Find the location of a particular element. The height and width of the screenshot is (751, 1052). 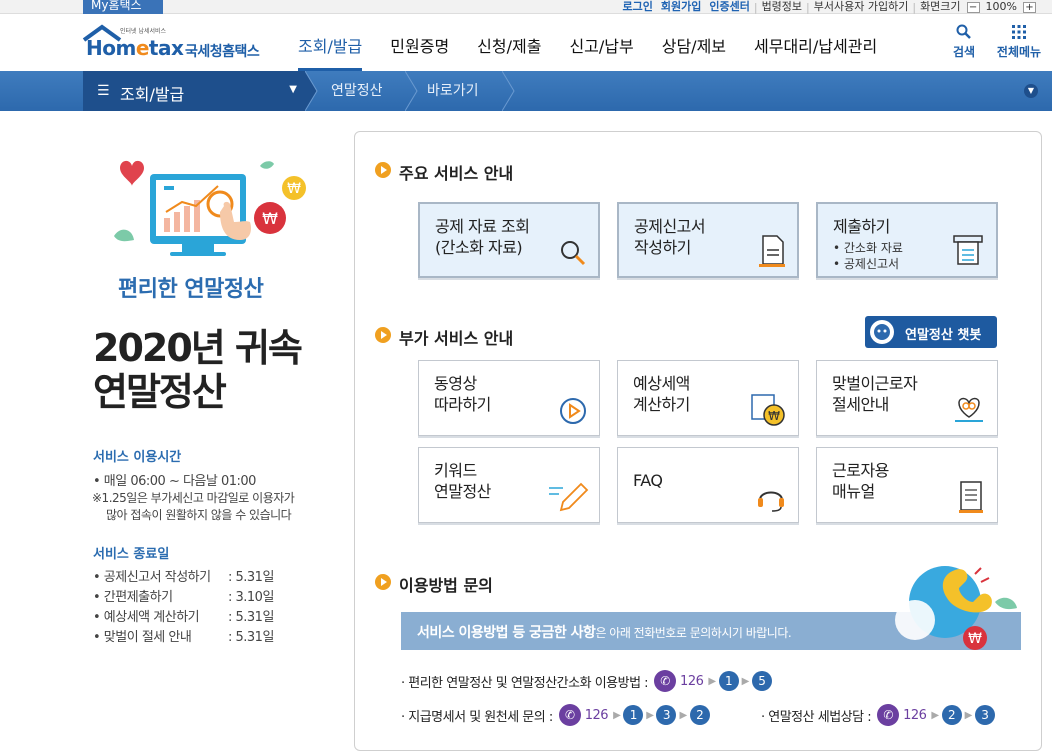

step-number: 5 is located at coordinates (761, 681).